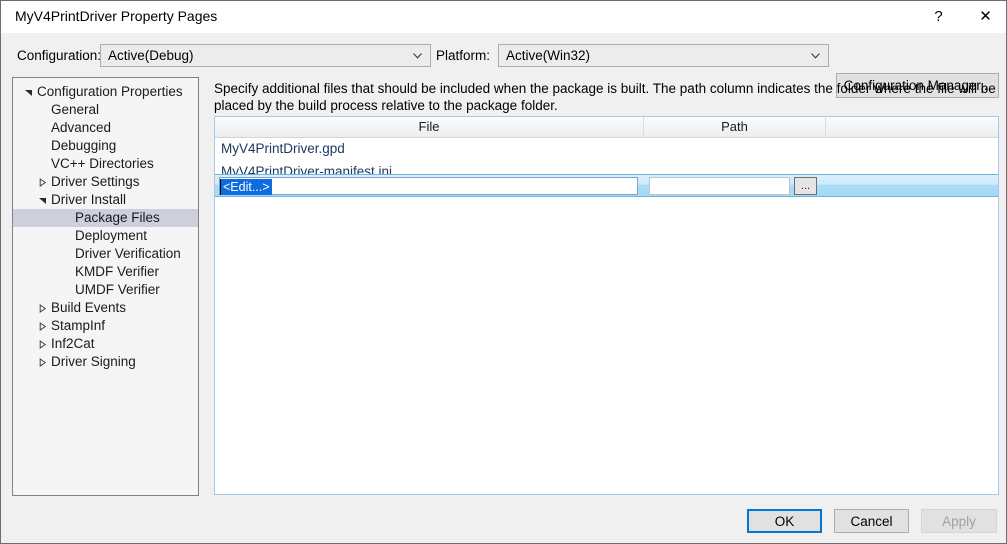  I want to click on tree-item-general: General, so click(105, 110).